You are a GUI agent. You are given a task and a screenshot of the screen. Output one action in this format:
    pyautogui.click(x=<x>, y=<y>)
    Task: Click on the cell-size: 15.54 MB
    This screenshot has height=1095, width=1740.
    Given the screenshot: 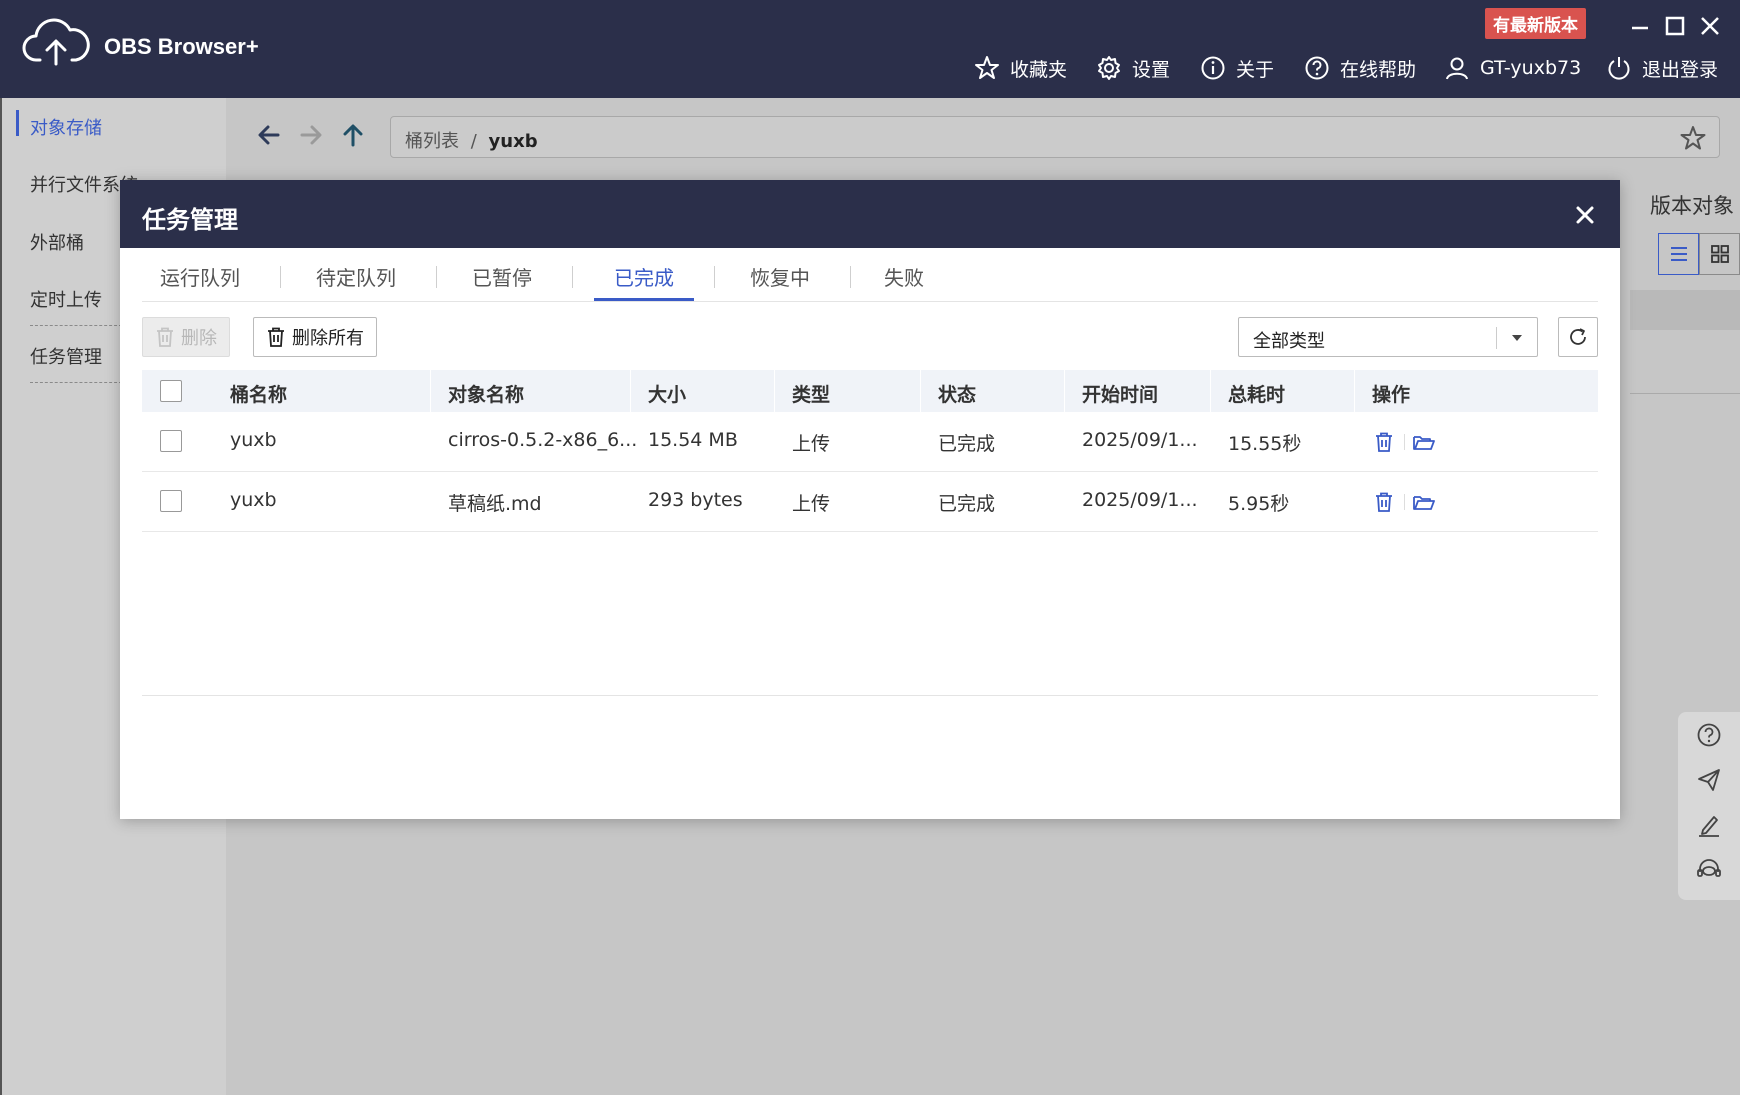 What is the action you would take?
    pyautogui.click(x=693, y=440)
    